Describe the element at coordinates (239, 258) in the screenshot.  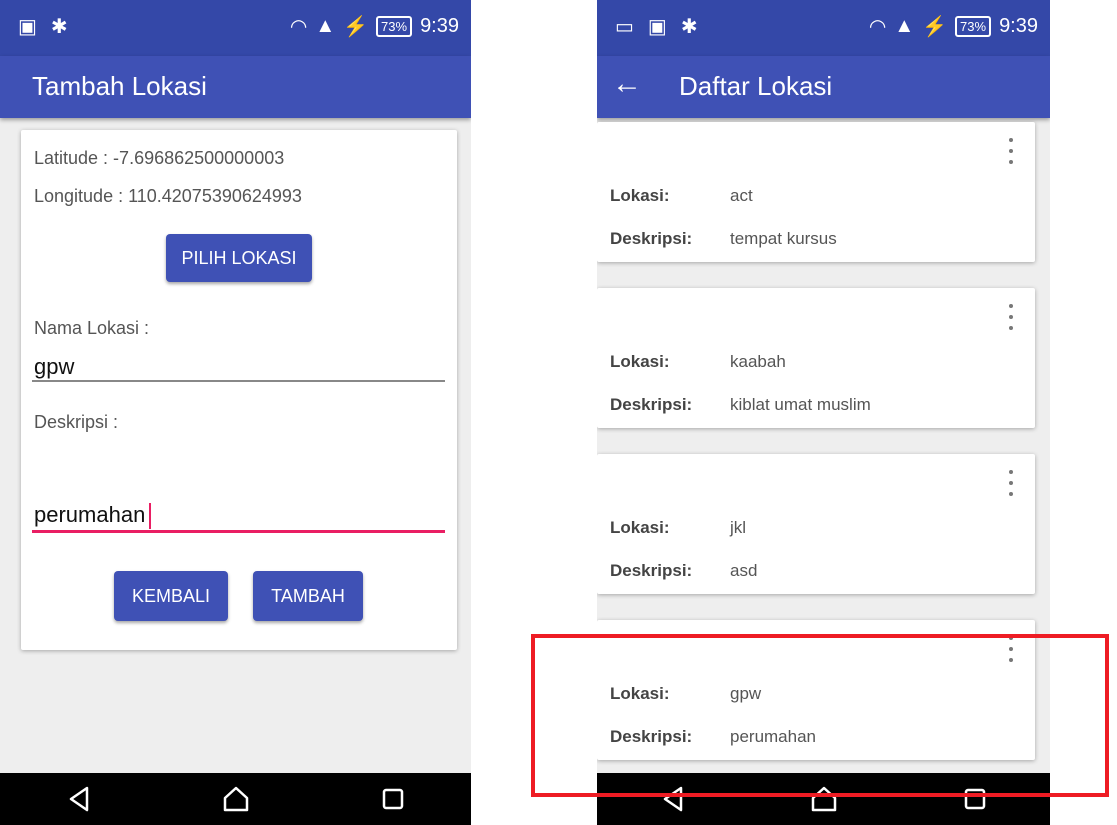
I see `pick-location-button: PILIH LOKASI` at that location.